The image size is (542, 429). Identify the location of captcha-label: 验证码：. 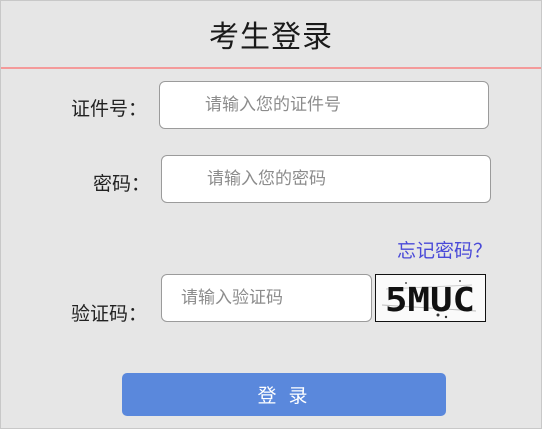
(109, 314).